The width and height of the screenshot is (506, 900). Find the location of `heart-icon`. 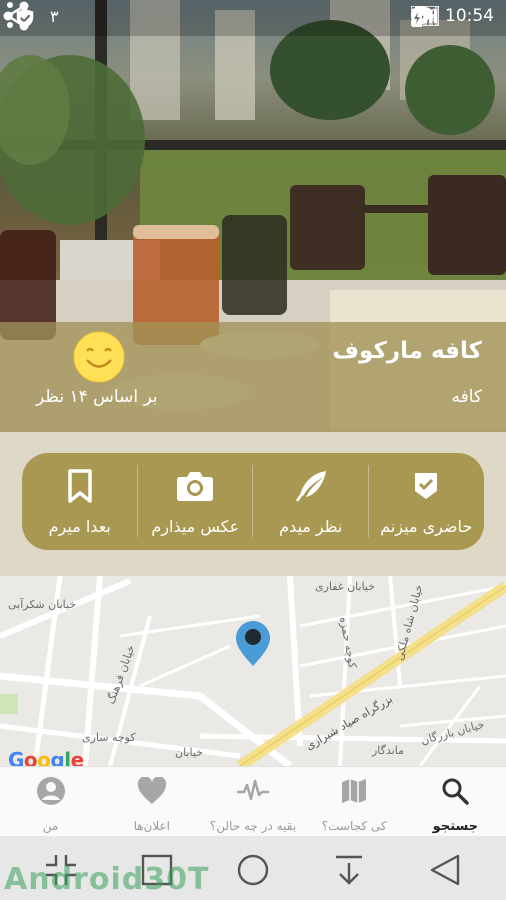

heart-icon is located at coordinates (152, 791).